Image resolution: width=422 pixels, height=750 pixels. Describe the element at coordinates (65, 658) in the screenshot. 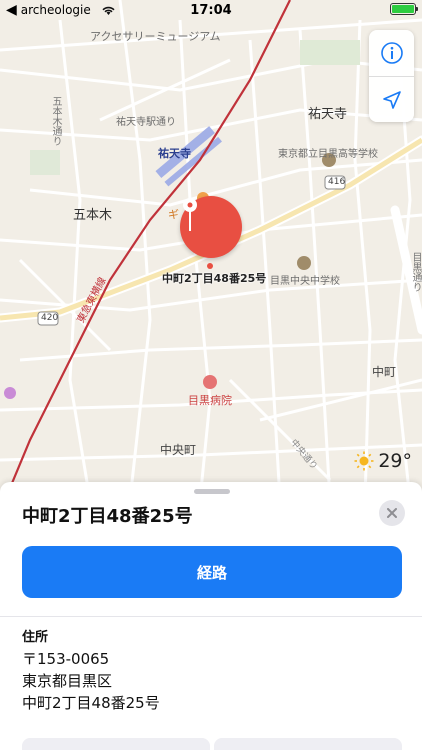

I see `address-postal-code: 〒153-0065` at that location.